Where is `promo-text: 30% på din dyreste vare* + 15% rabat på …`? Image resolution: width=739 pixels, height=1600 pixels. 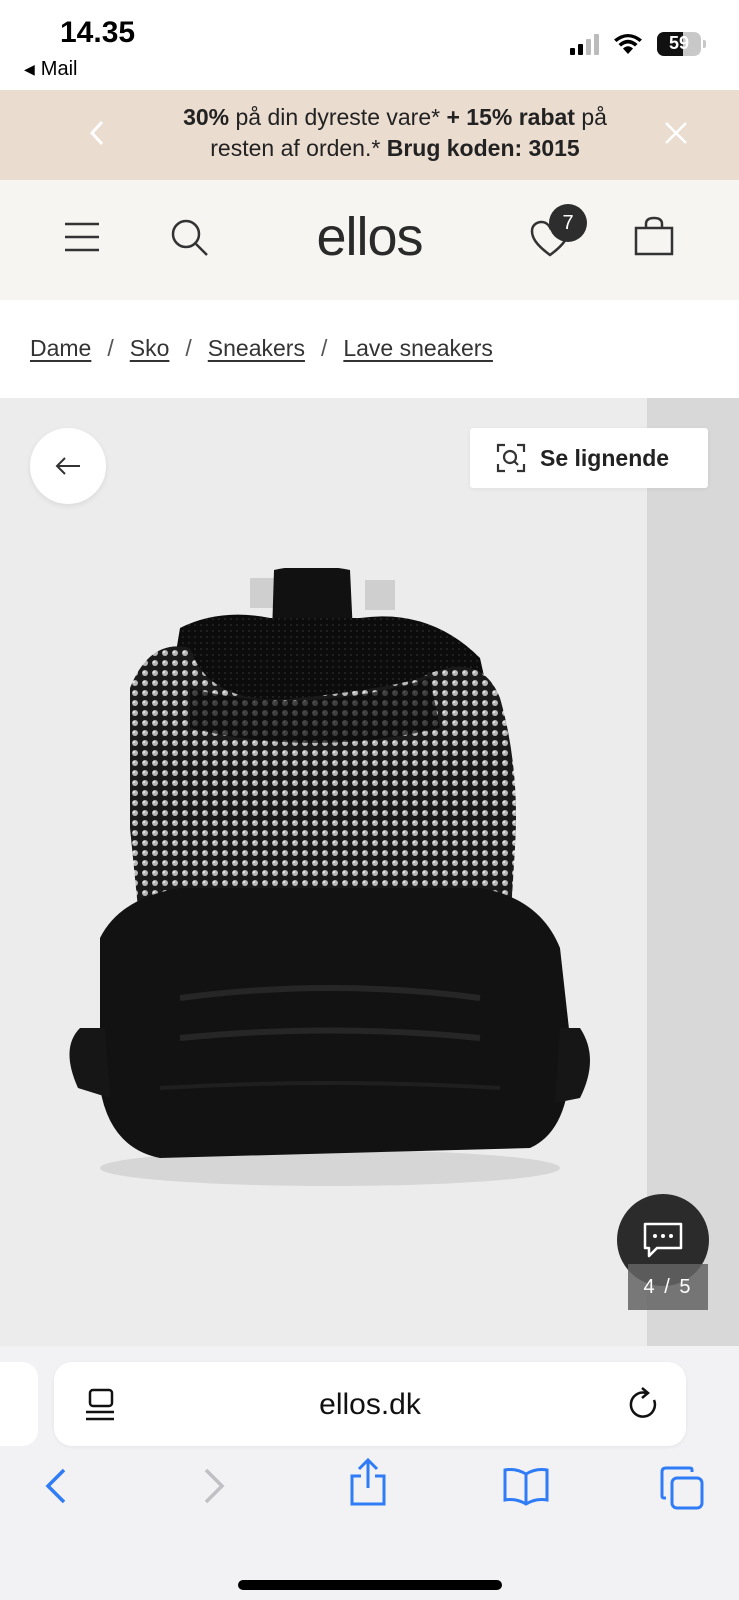 promo-text: 30% på din dyreste vare* + 15% rabat på … is located at coordinates (395, 132).